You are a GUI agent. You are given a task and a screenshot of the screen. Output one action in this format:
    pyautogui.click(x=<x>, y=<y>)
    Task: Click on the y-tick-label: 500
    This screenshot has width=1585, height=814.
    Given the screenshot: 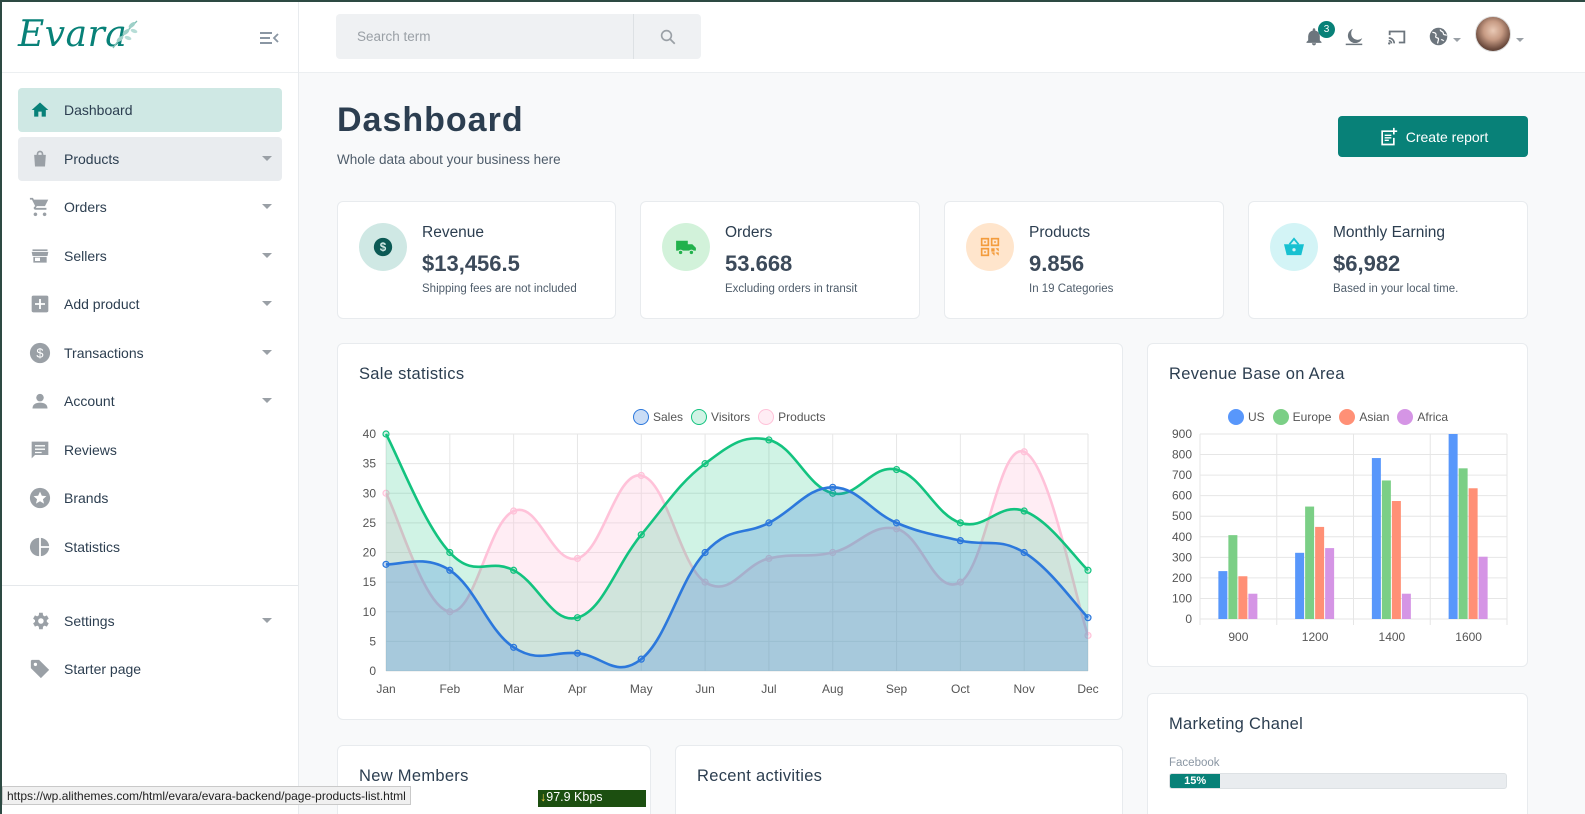 What is the action you would take?
    pyautogui.click(x=1182, y=516)
    